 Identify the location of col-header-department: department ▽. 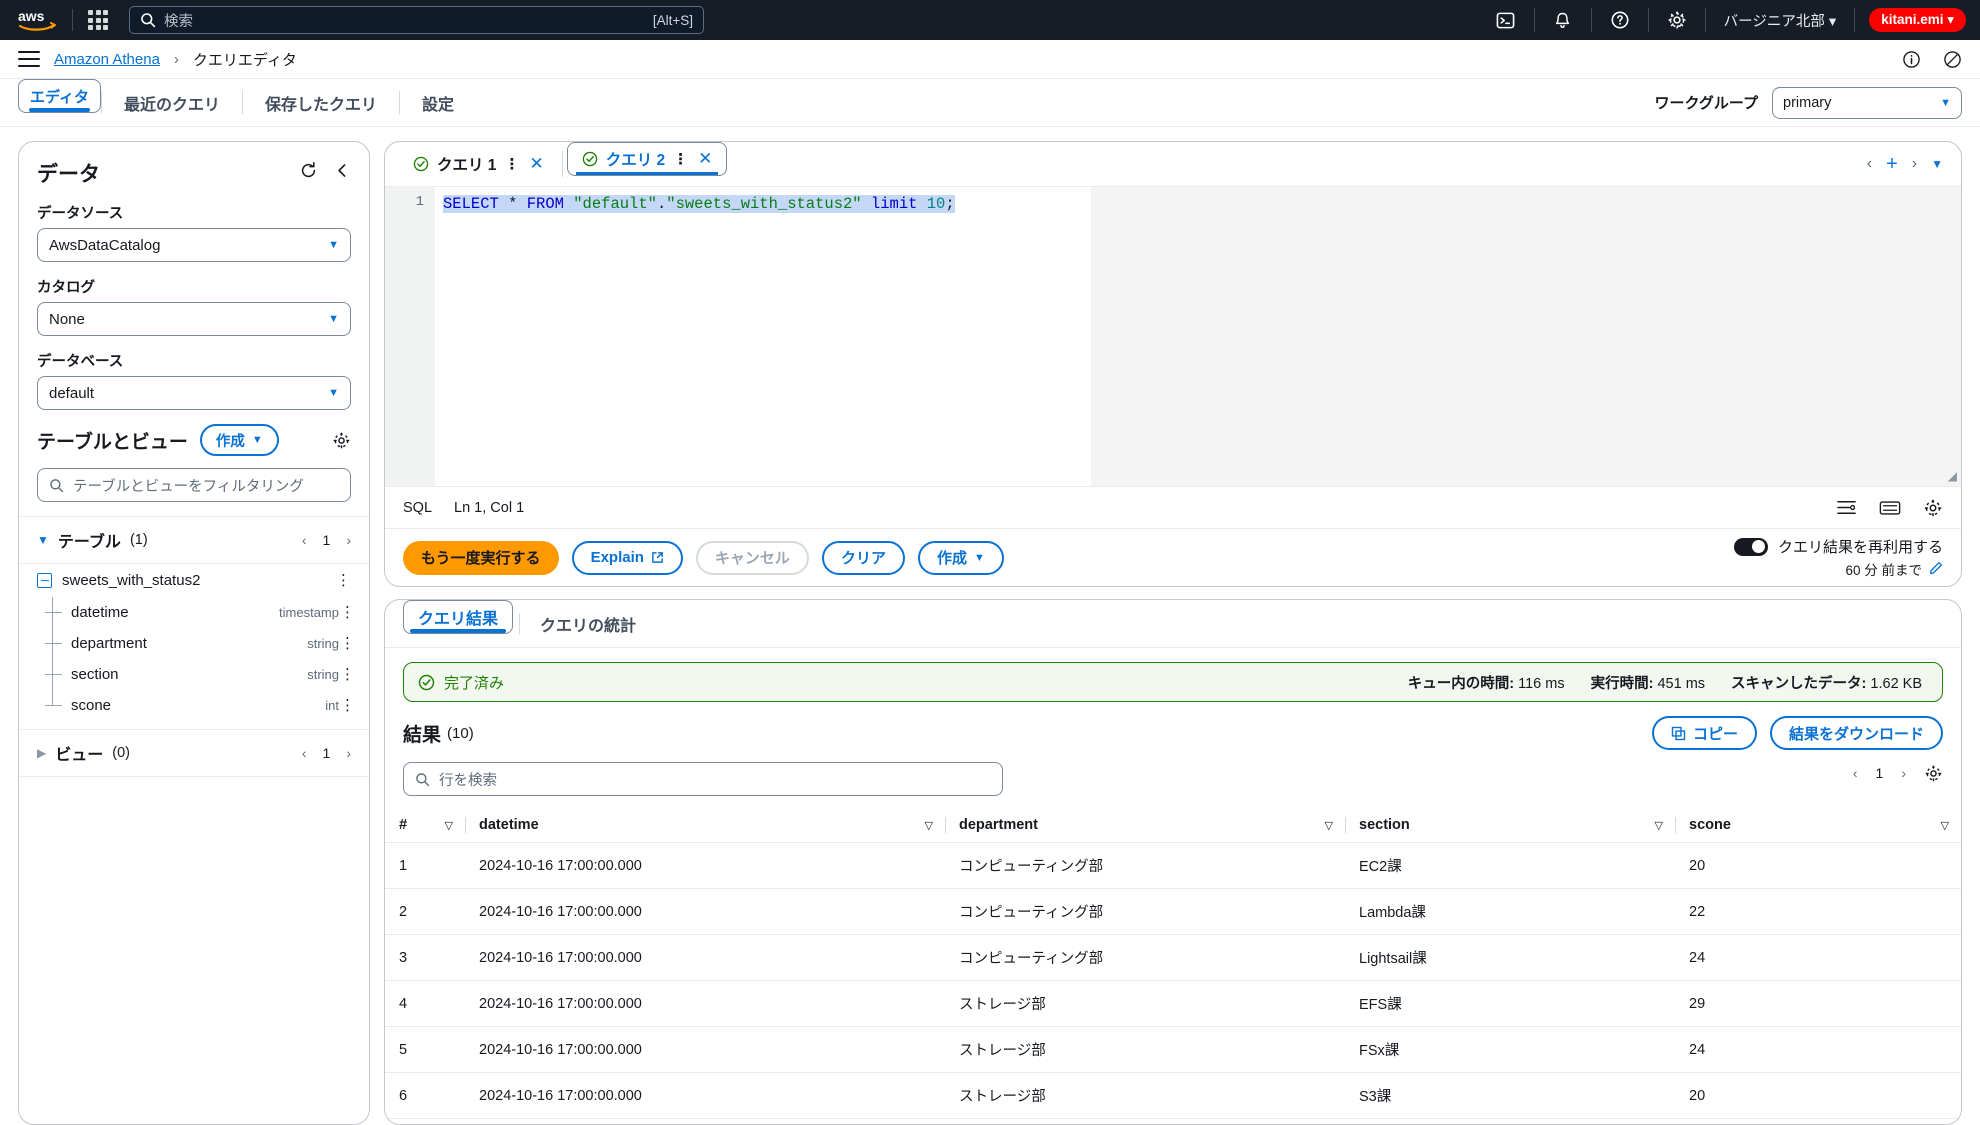
(1145, 825).